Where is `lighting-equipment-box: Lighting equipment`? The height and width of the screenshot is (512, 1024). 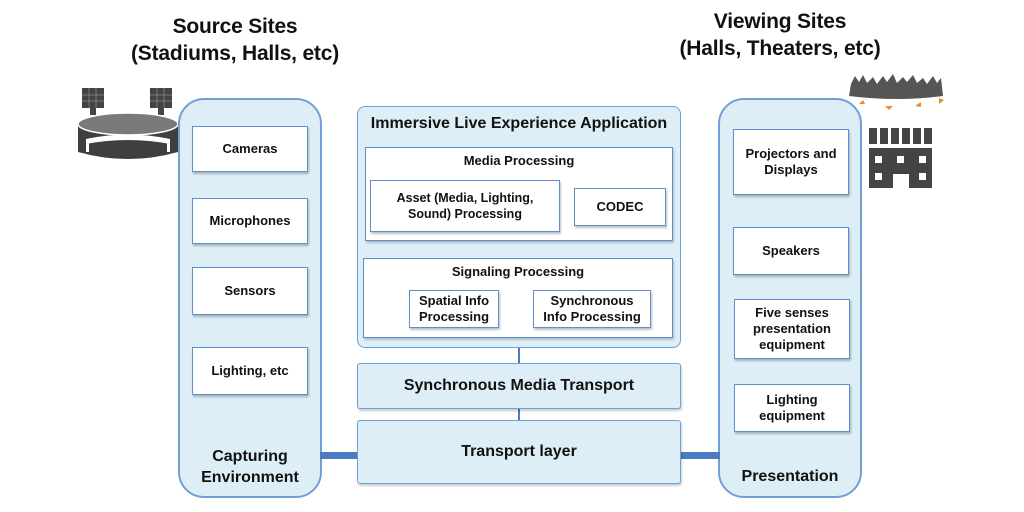 lighting-equipment-box: Lighting equipment is located at coordinates (792, 408).